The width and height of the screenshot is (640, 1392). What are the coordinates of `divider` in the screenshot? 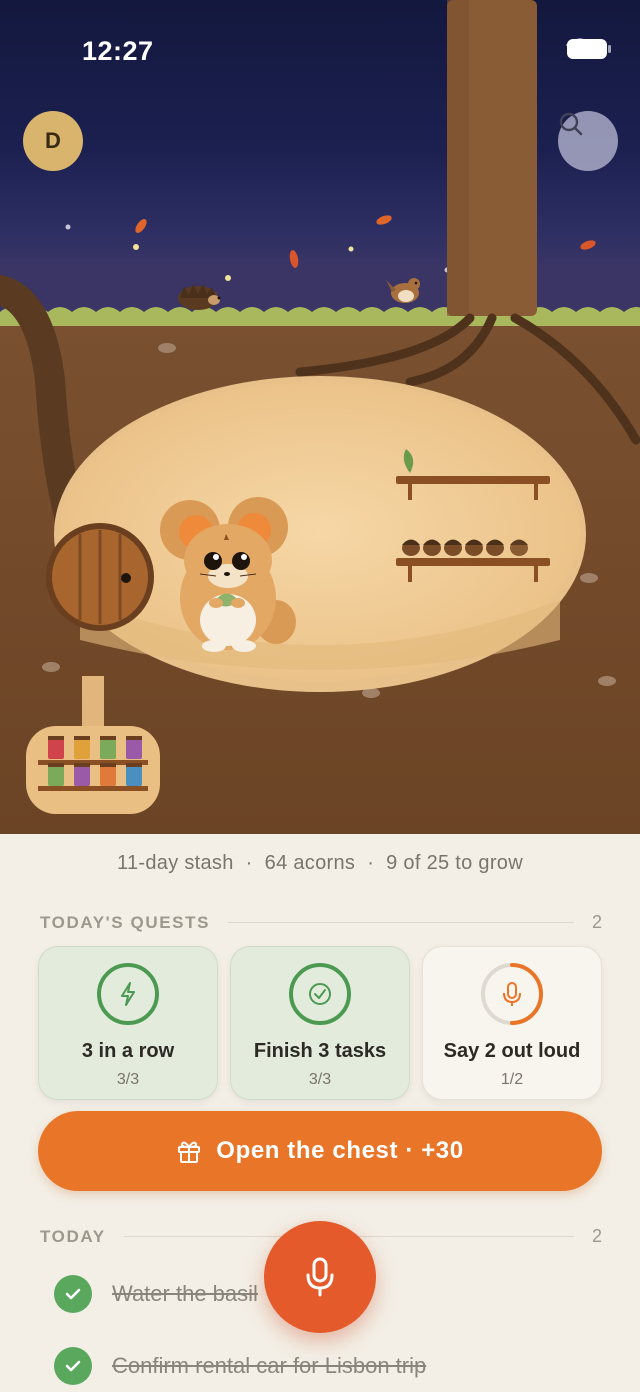 It's located at (401, 922).